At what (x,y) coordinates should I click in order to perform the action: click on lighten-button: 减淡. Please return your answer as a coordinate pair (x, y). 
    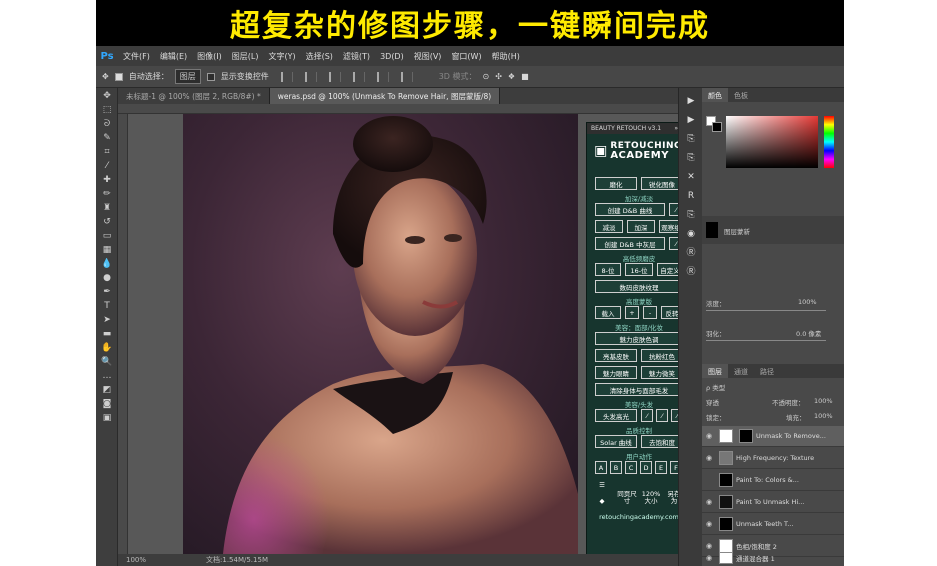
    Looking at the image, I should click on (609, 226).